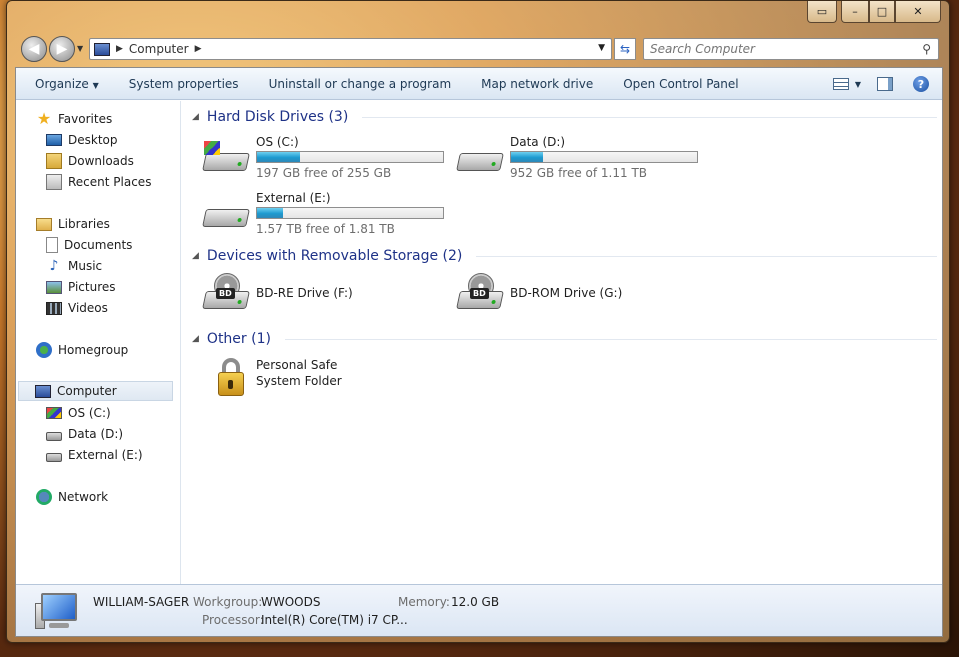 This screenshot has width=959, height=657. Describe the element at coordinates (90, 161) in the screenshot. I see `nav-item-downloads: Downloads` at that location.